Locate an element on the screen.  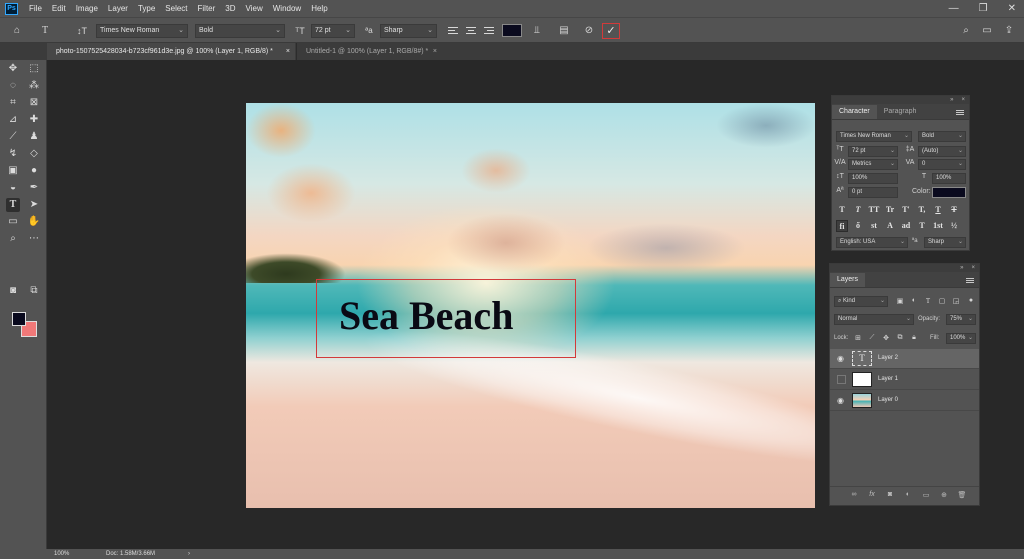
stylistic-alternates-button: ad is located at coordinates (906, 226).